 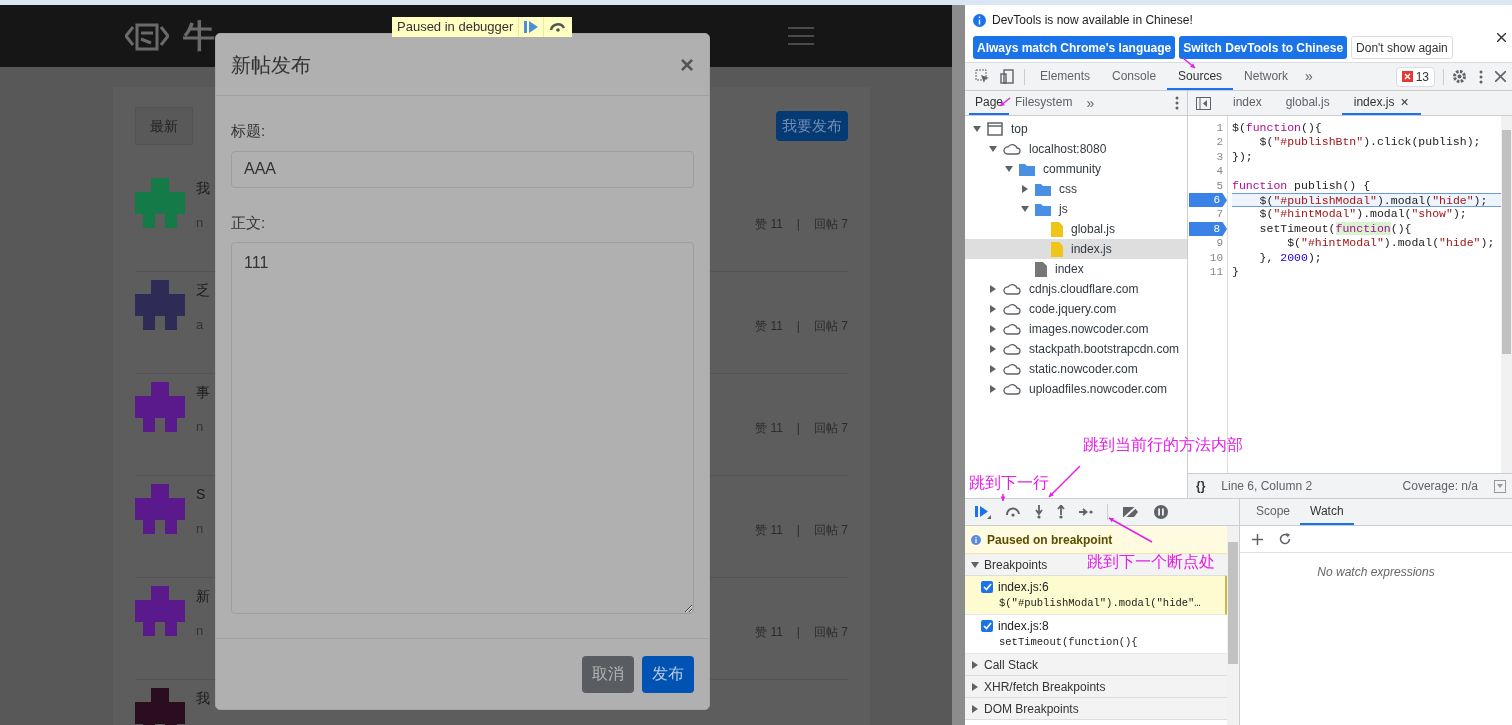 I want to click on tree-item: index.js, so click(x=1076, y=249).